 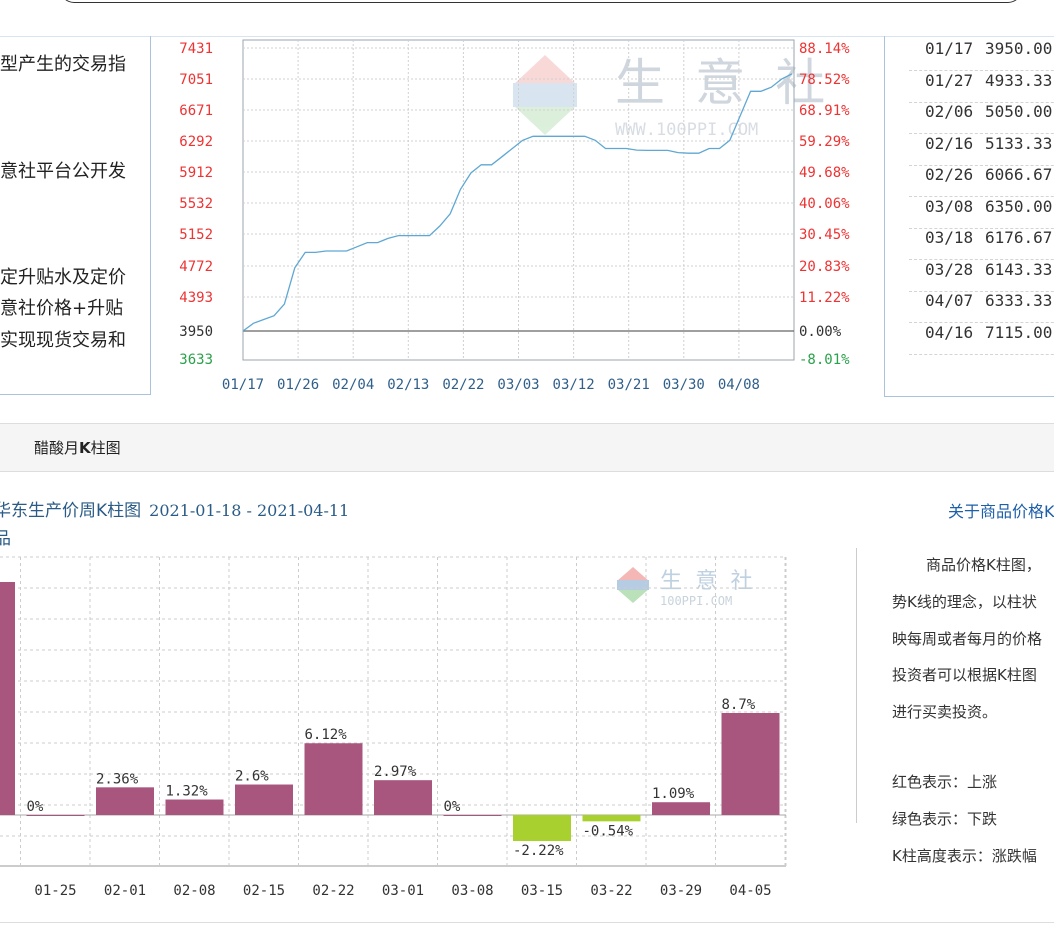 I want to click on x-tick-label: 03-15, so click(x=542, y=891).